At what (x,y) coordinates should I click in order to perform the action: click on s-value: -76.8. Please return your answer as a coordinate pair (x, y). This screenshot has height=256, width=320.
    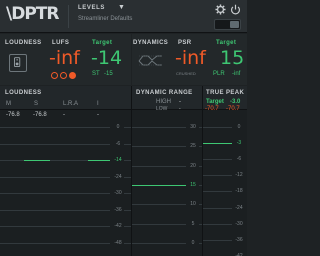
    Looking at the image, I should click on (40, 115).